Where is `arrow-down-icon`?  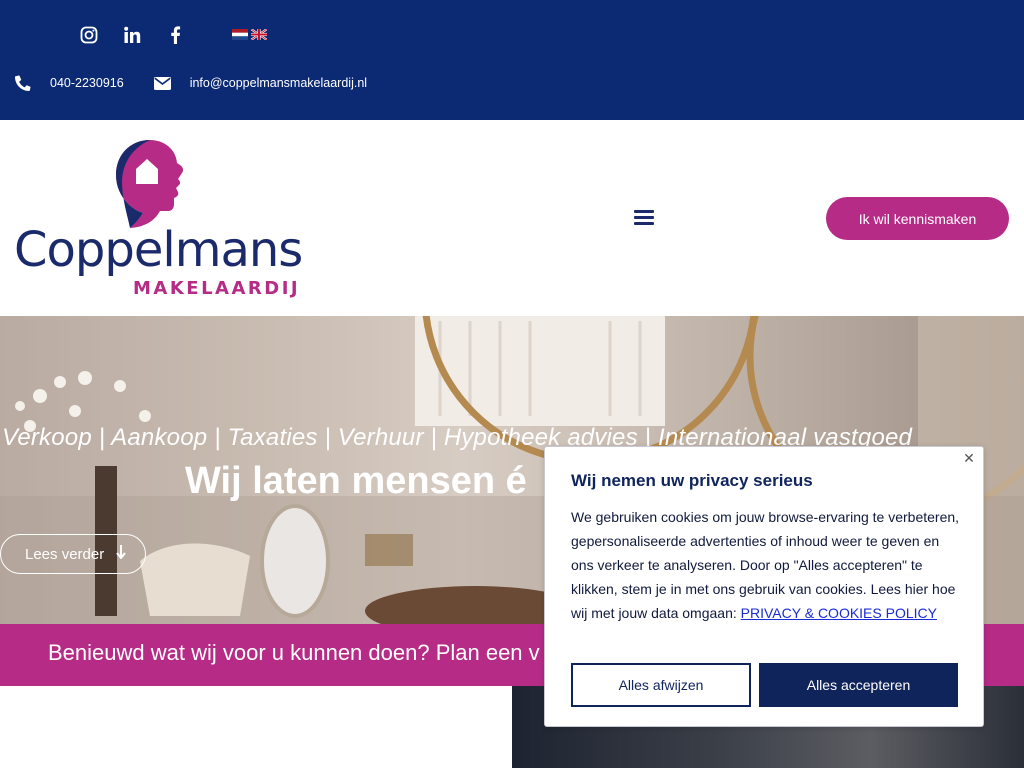
arrow-down-icon is located at coordinates (121, 554).